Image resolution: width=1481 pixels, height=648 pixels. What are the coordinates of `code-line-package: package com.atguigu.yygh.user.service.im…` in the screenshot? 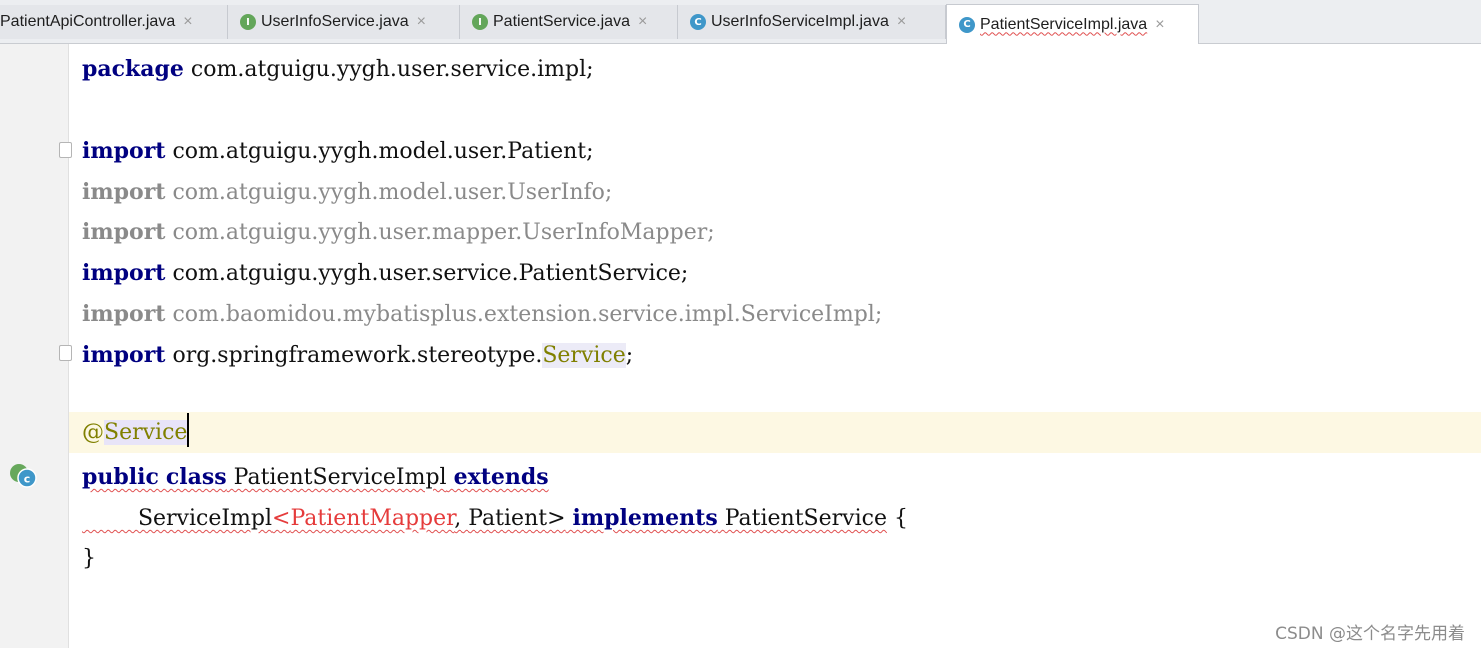 It's located at (338, 69).